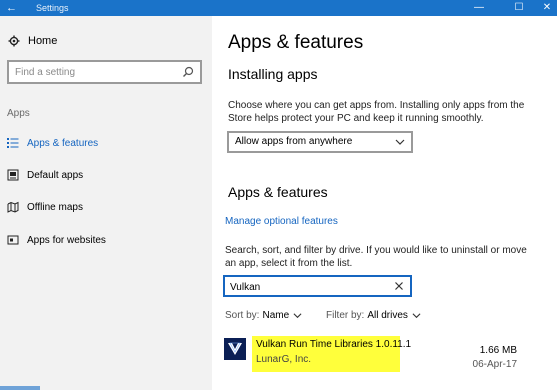  Describe the element at coordinates (13, 175) in the screenshot. I see `default-apps-icon` at that location.